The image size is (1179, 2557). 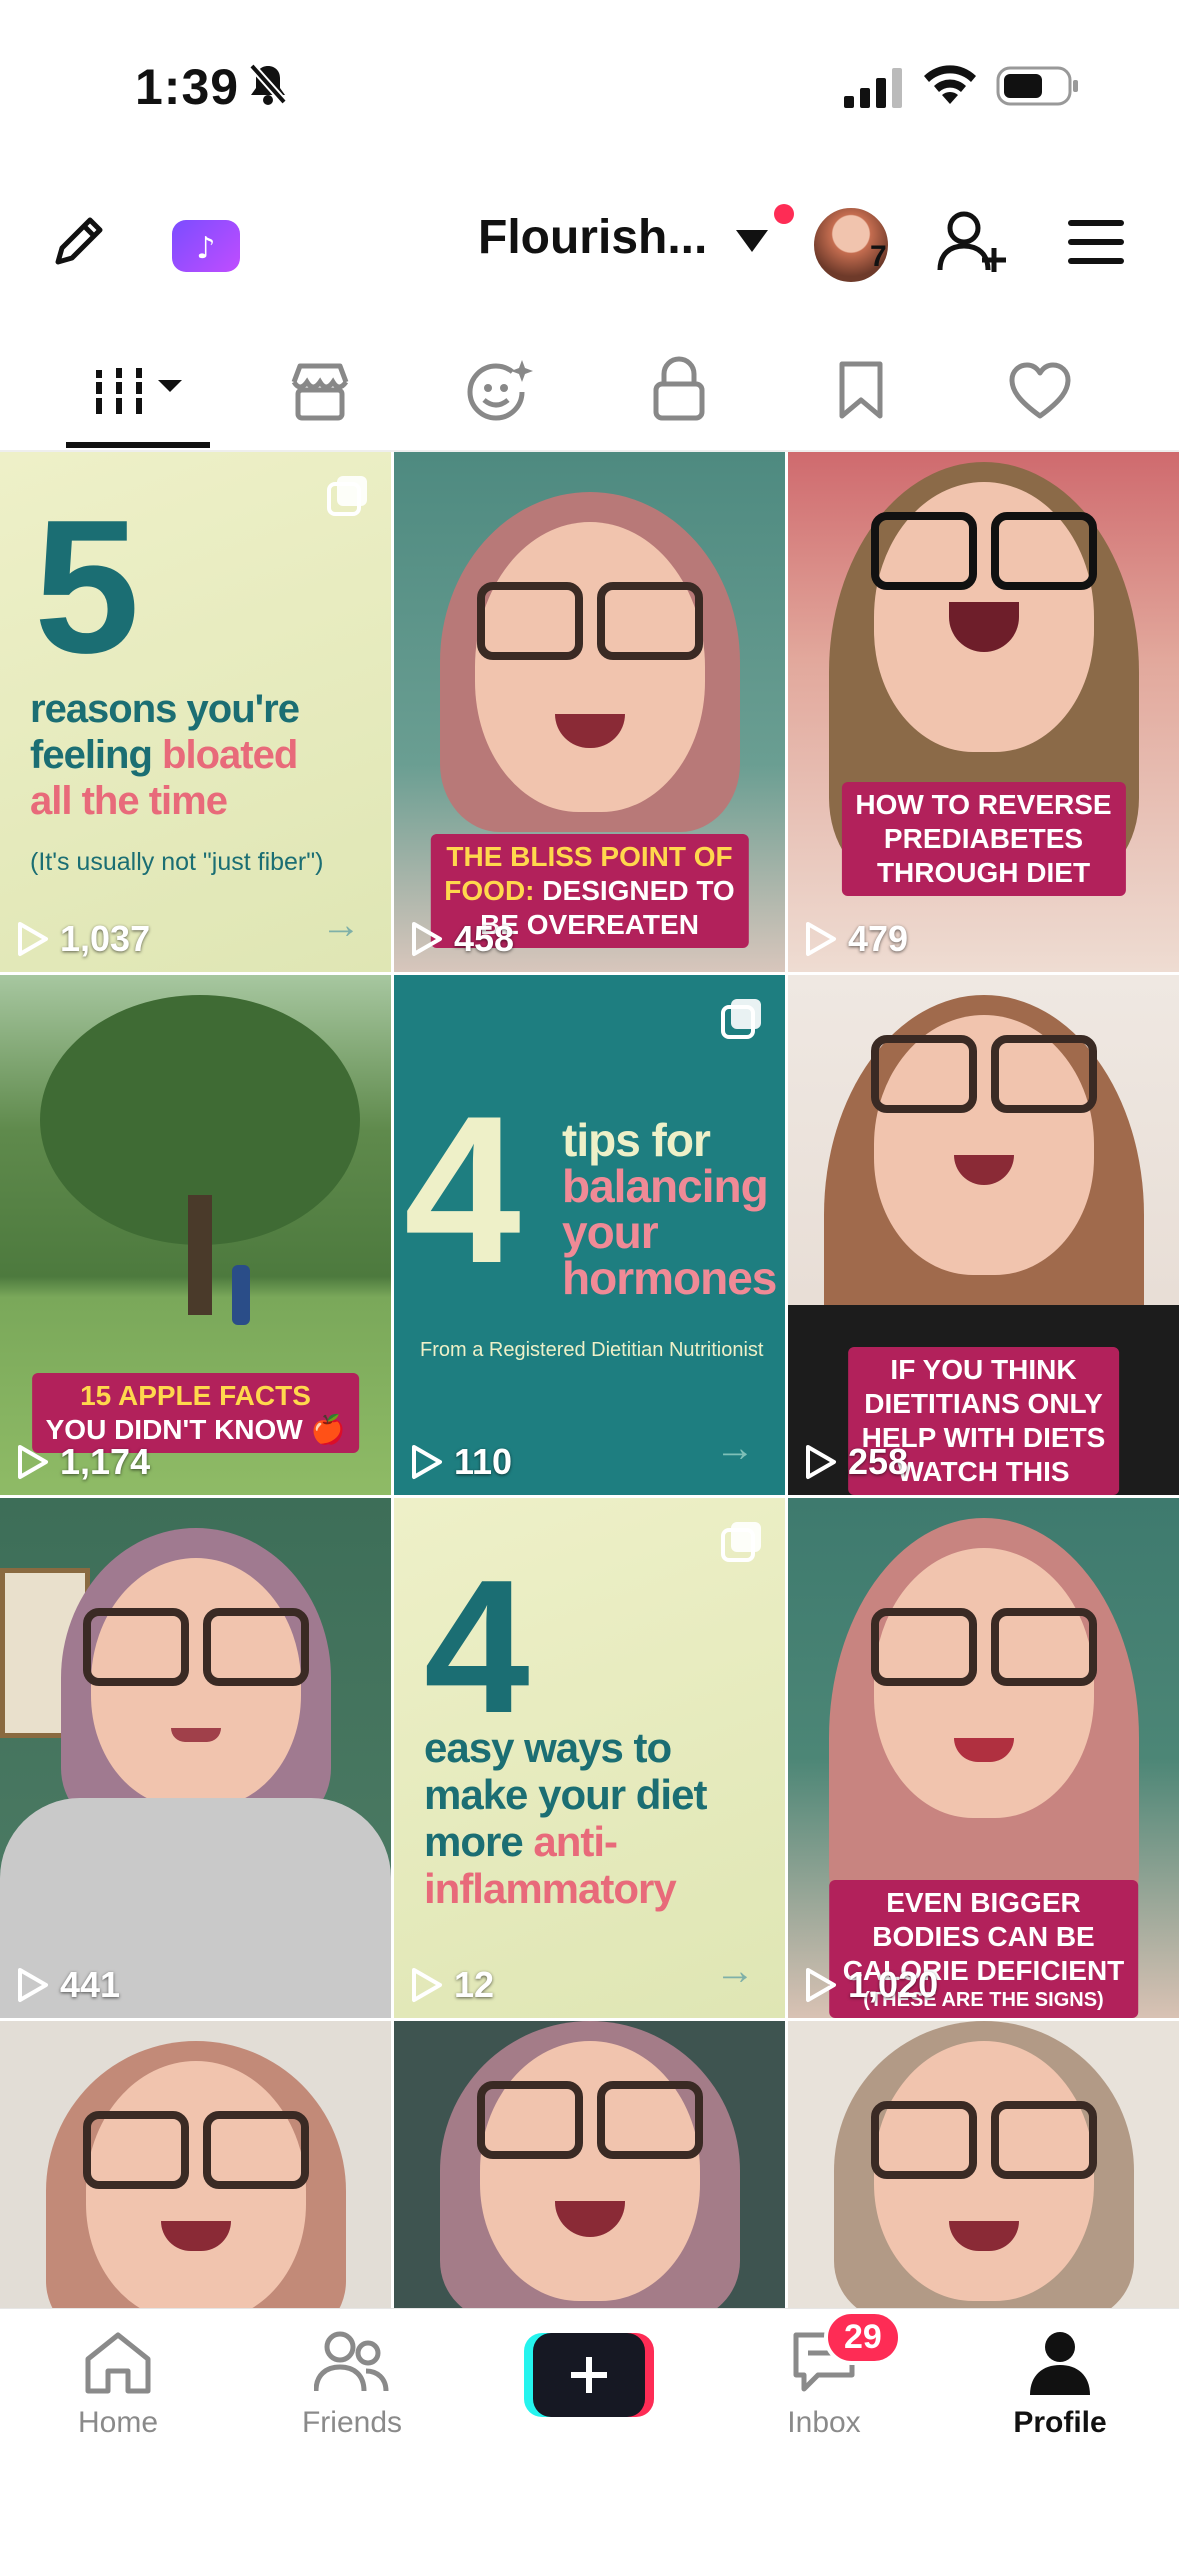 I want to click on view-count: 458, so click(x=462, y=939).